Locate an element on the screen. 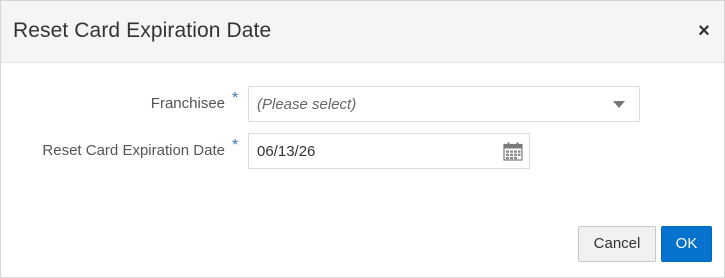 The image size is (725, 278). reset-date-label-group: Reset Card Expiration Date is located at coordinates (113, 151).